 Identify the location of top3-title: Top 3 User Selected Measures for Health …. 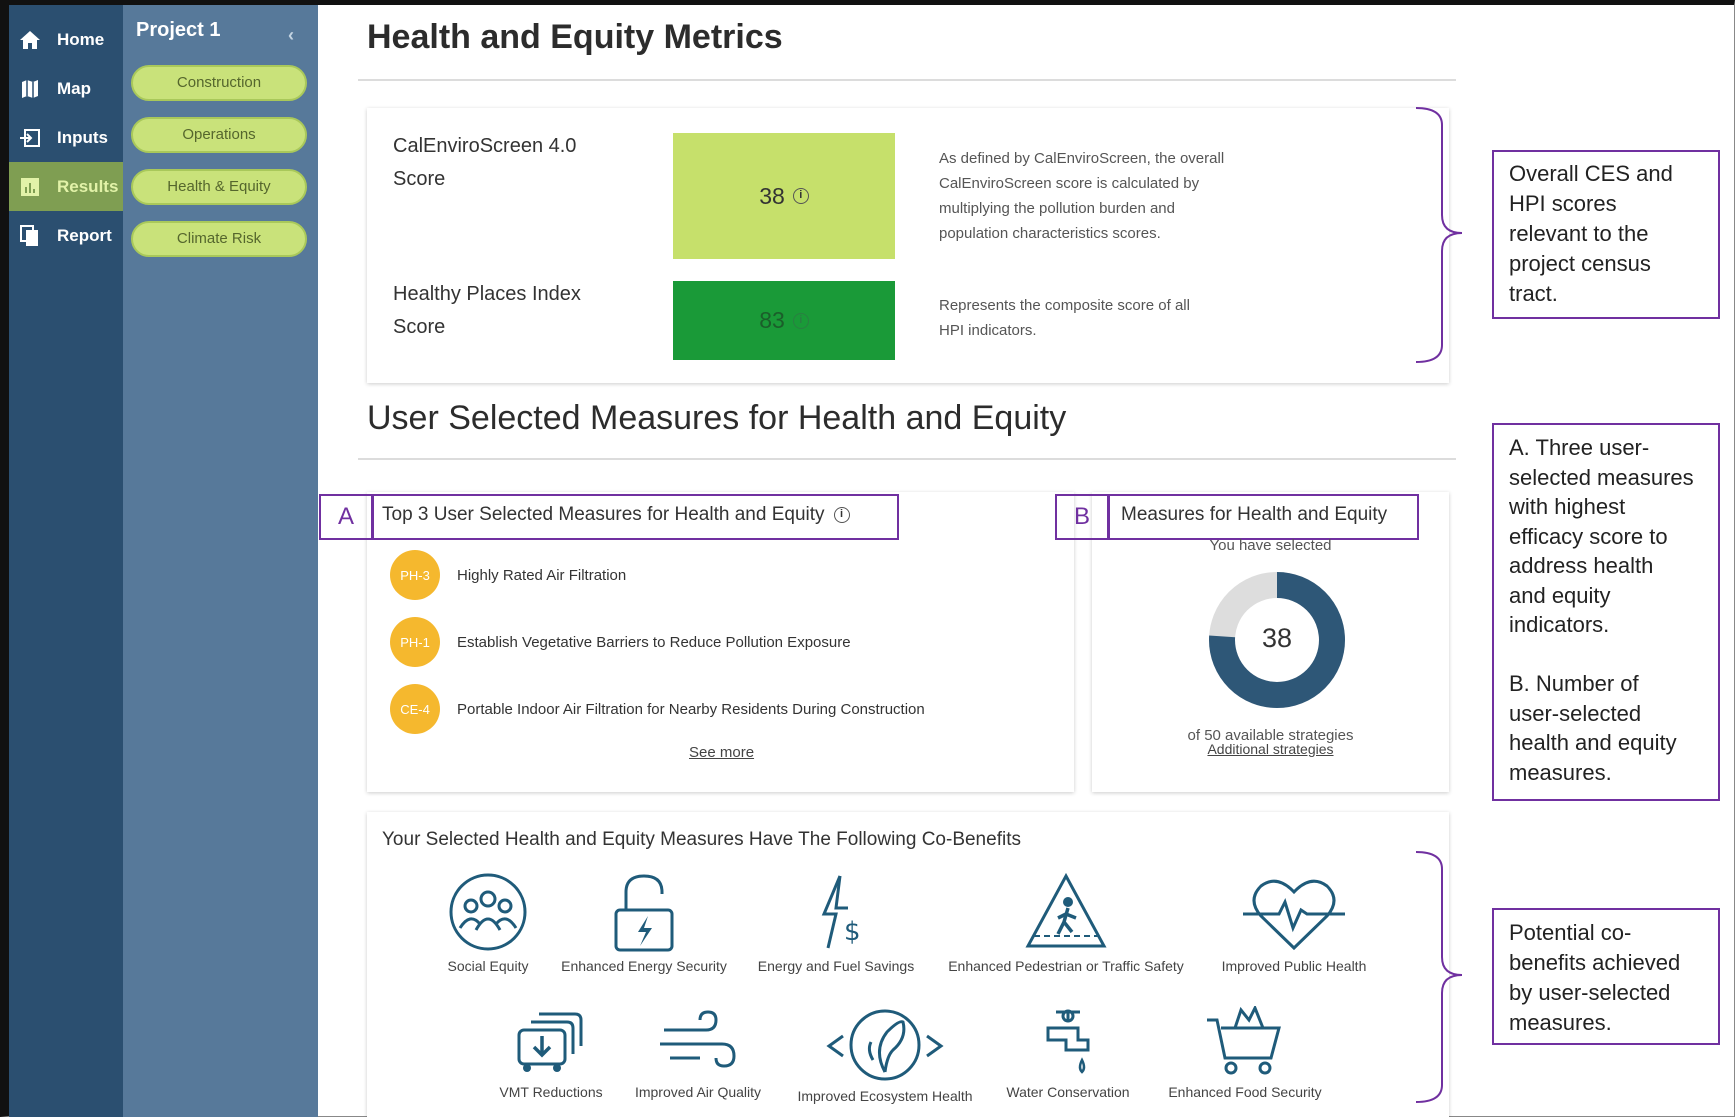
(616, 515).